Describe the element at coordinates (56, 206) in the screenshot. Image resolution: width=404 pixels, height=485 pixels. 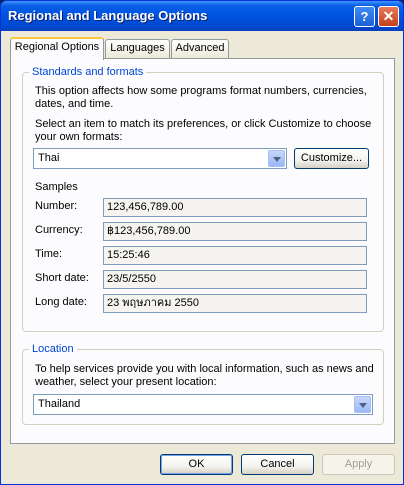
I see `sample-label-number: Number:` at that location.